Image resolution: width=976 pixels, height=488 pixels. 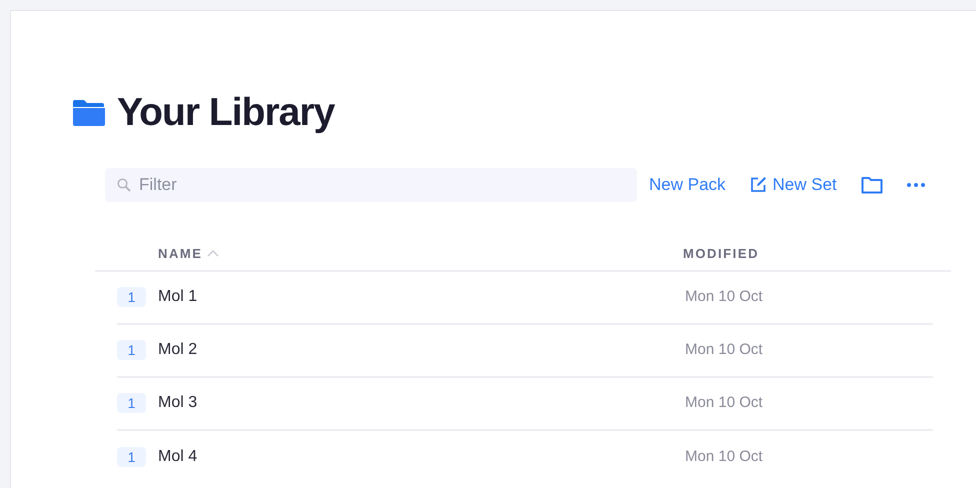 I want to click on page-title: Your Library, so click(x=225, y=113).